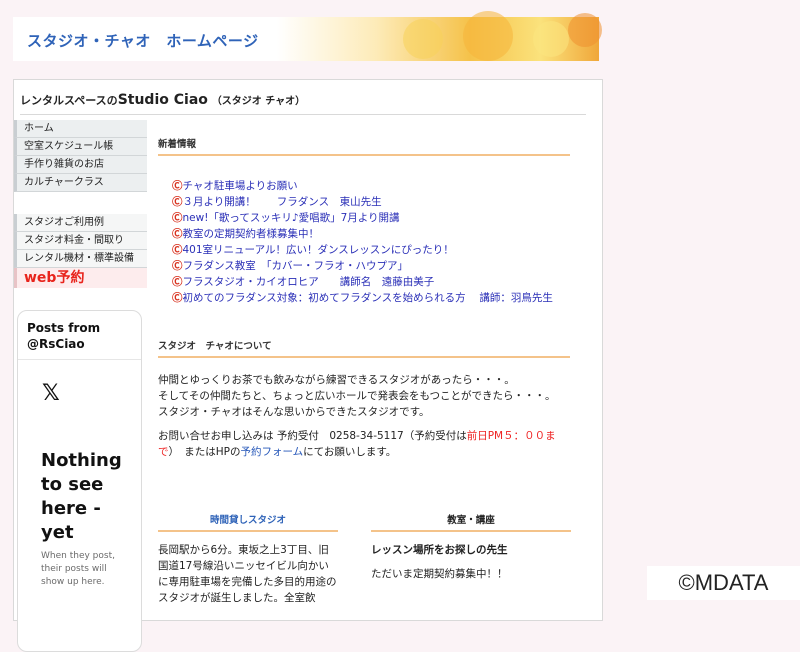  What do you see at coordinates (439, 550) in the screenshot?
I see `class-subheading: レッスン場所をお探しの先生` at bounding box center [439, 550].